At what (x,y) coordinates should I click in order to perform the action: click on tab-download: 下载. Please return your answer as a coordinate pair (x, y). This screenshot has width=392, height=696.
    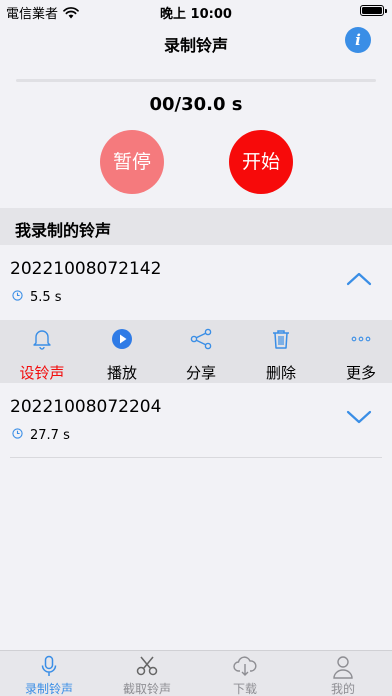
    Looking at the image, I should click on (245, 673).